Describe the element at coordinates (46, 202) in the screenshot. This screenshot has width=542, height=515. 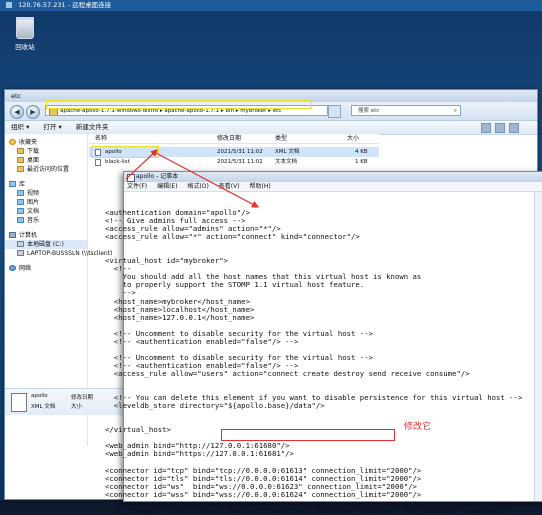
I see `nav-pictures: 图片` at that location.